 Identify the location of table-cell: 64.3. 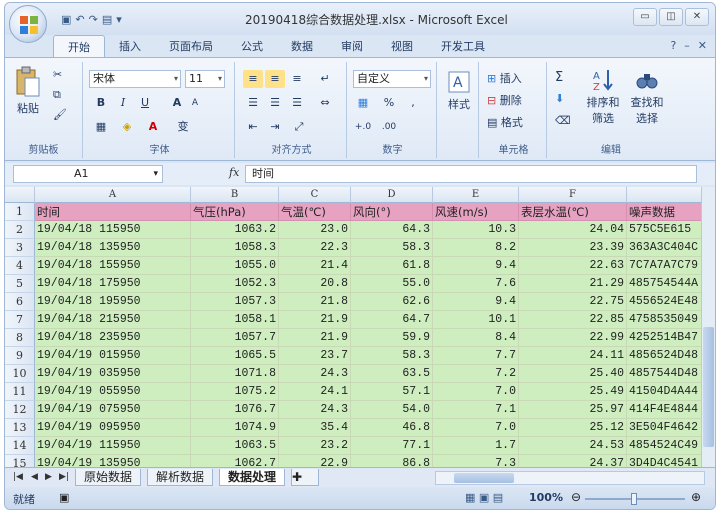
(392, 230).